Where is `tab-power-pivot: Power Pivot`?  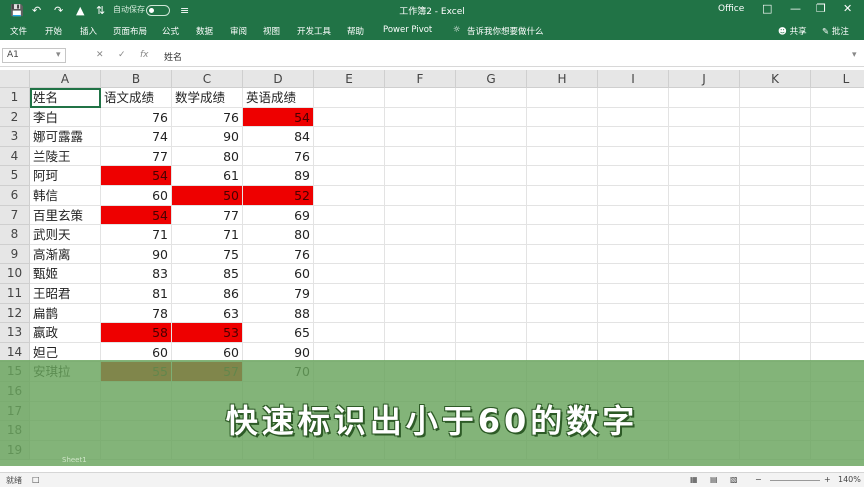
tab-power-pivot: Power Pivot is located at coordinates (407, 30).